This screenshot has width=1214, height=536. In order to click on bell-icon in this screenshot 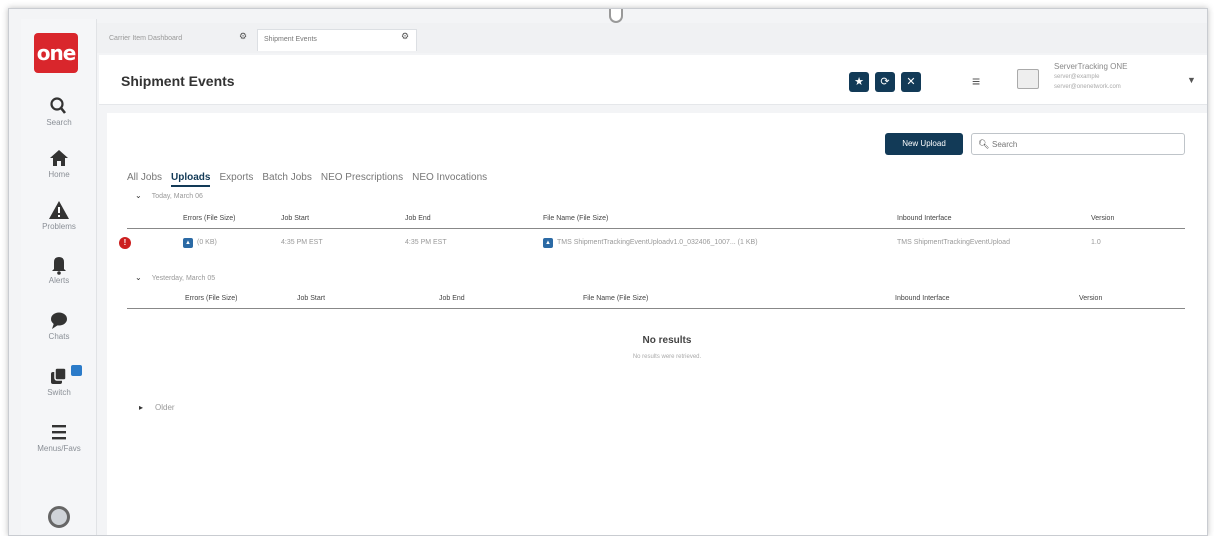, I will do `click(59, 266)`.